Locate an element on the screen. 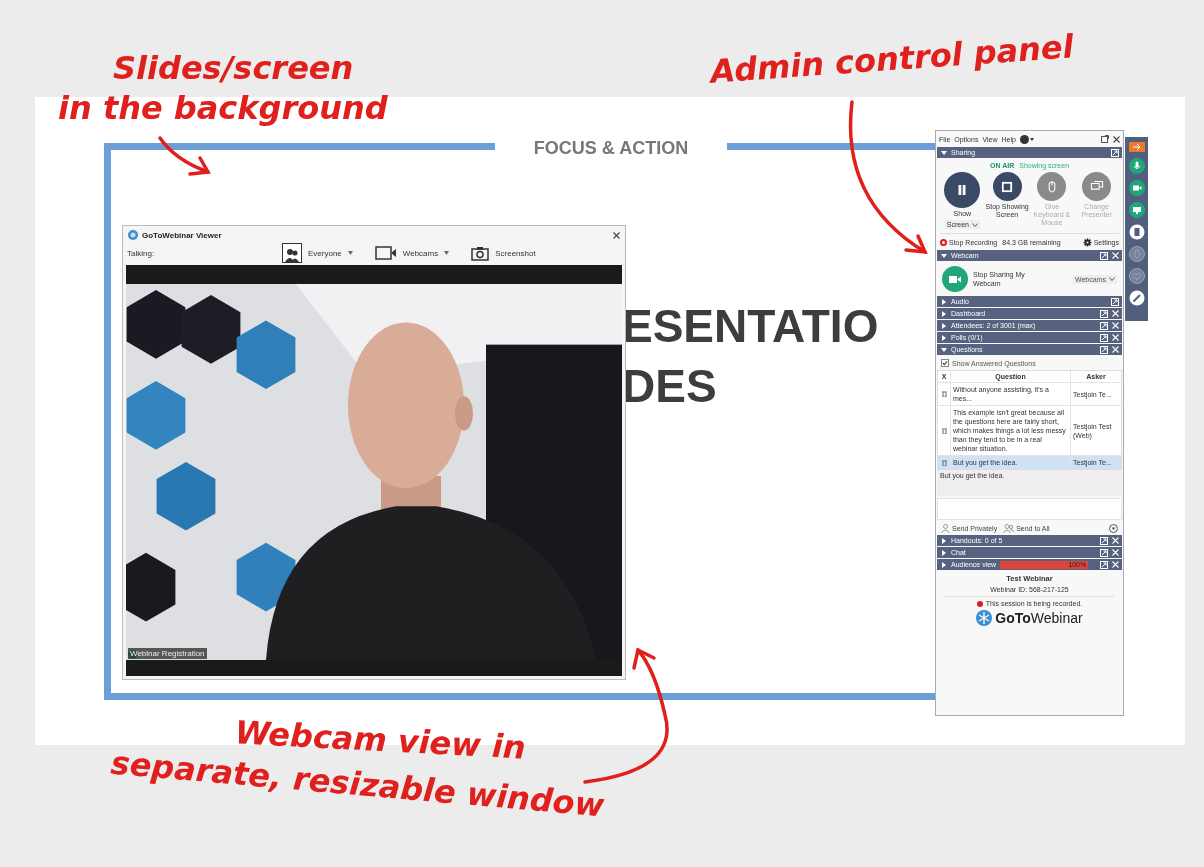 Image resolution: width=1204 pixels, height=867 pixels. document-icon is located at coordinates (1136, 232).